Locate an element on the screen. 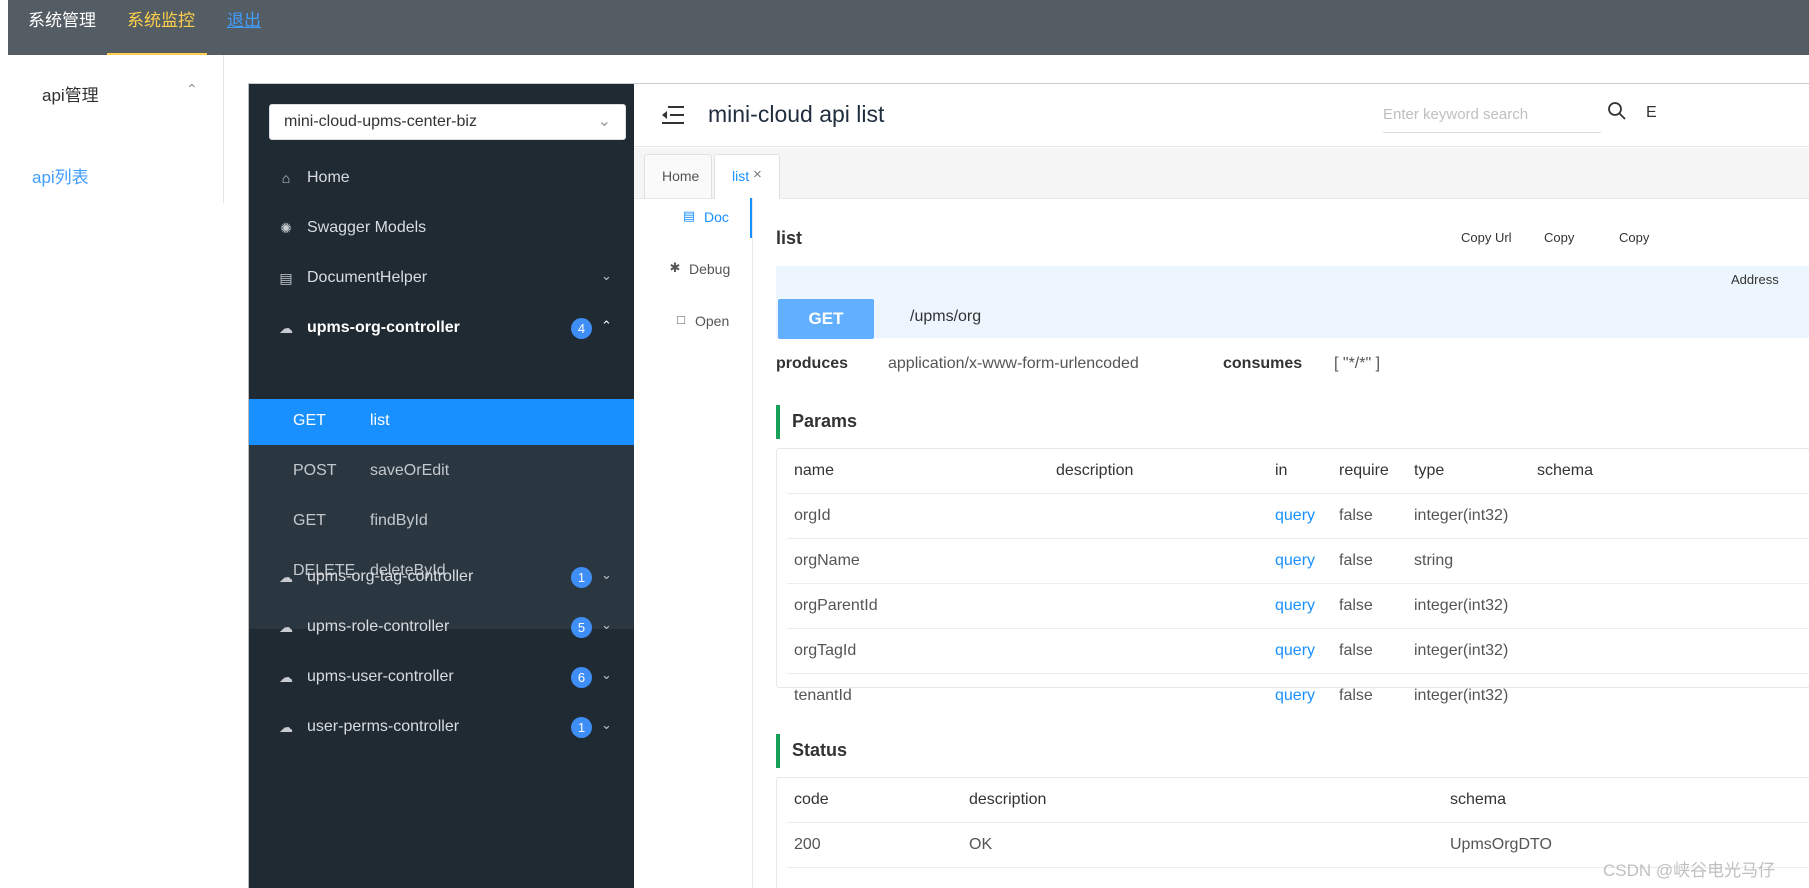 The width and height of the screenshot is (1809, 888). produces-value: application/x-www-form-urlencoded is located at coordinates (1013, 363).